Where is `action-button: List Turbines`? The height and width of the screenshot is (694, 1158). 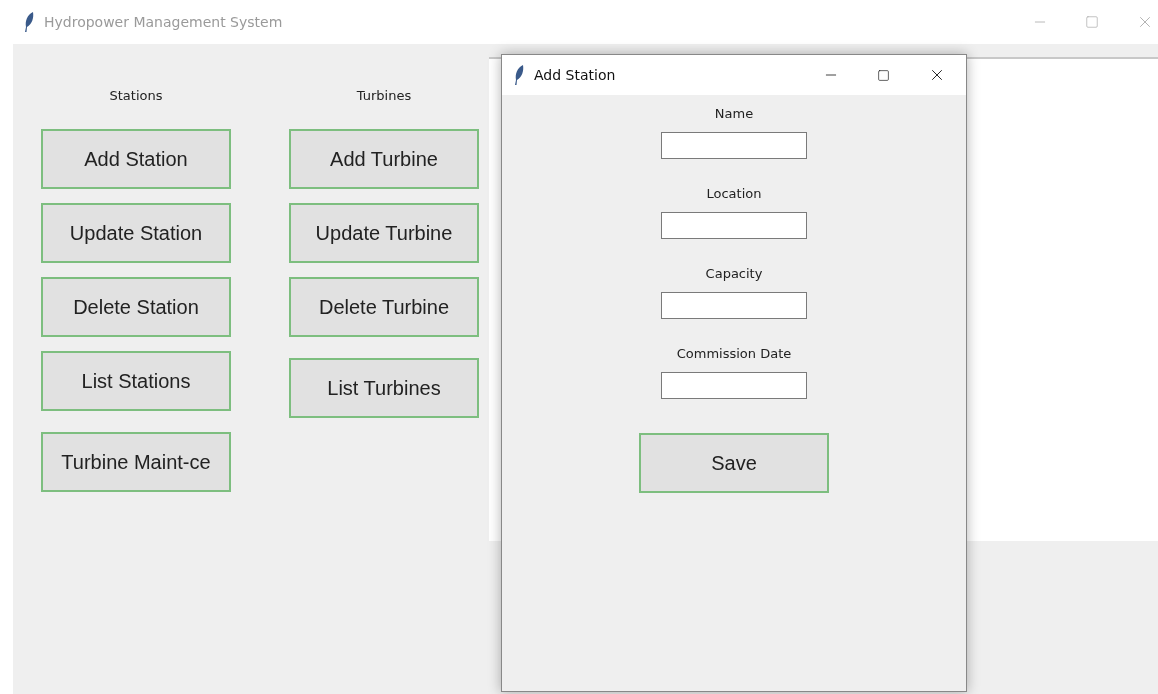
action-button: List Turbines is located at coordinates (384, 388).